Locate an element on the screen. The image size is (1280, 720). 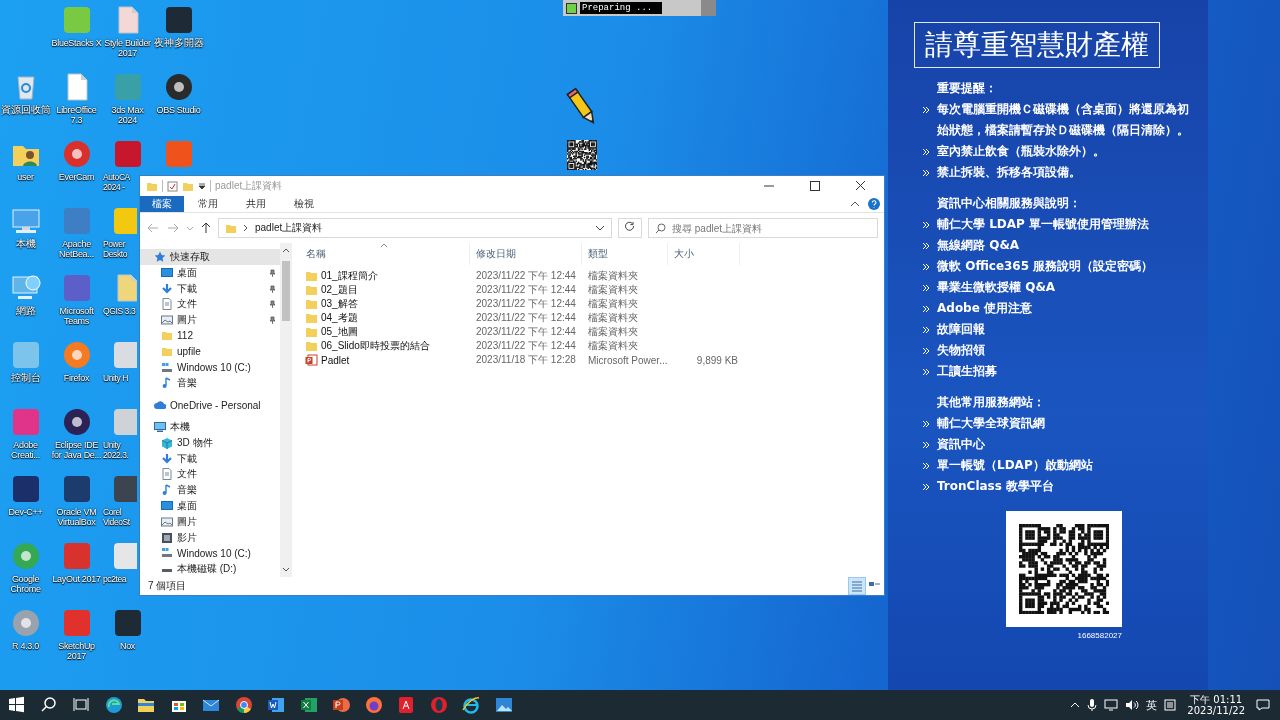
chevron-right-icon is located at coordinates (246, 228).